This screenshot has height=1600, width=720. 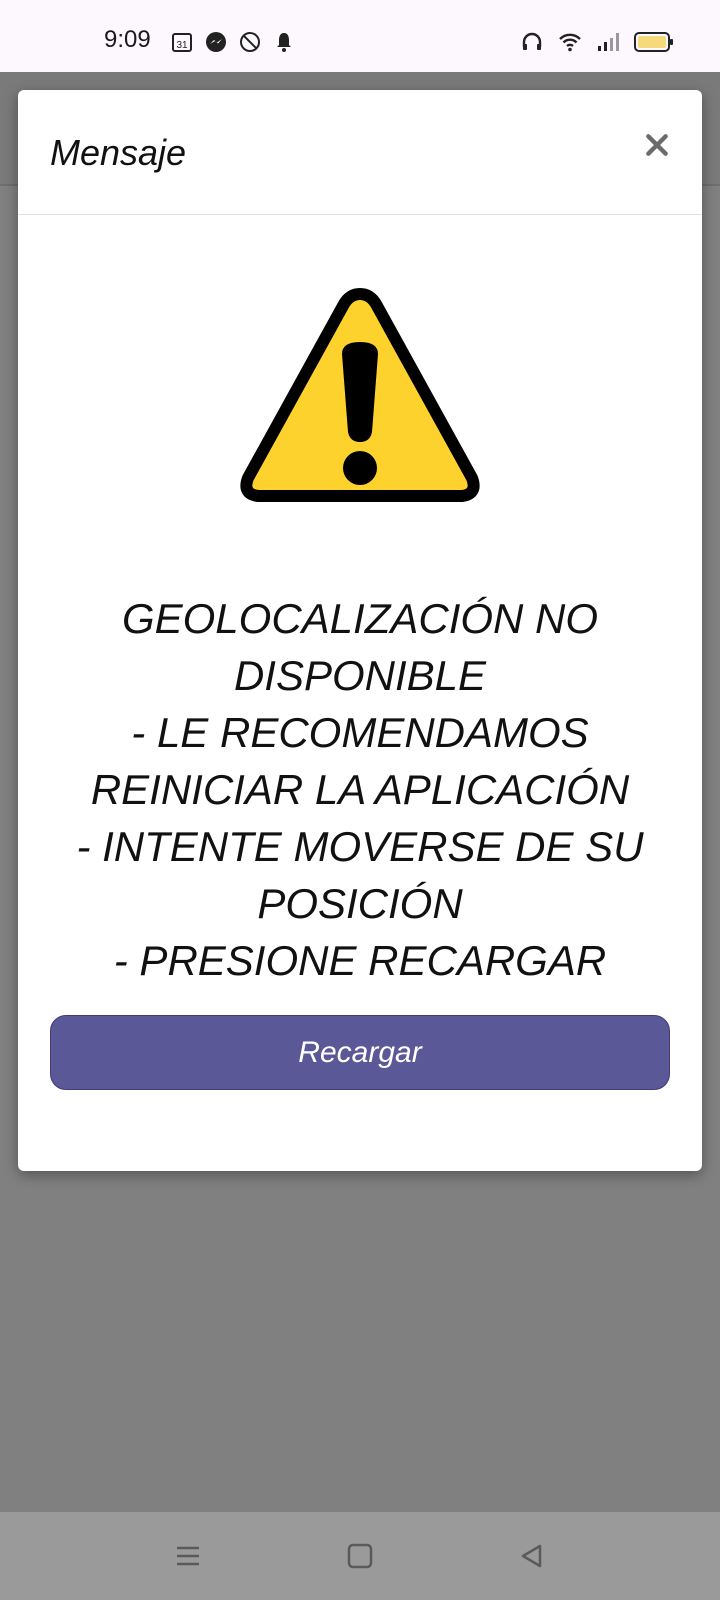 What do you see at coordinates (532, 1556) in the screenshot?
I see `back-icon` at bounding box center [532, 1556].